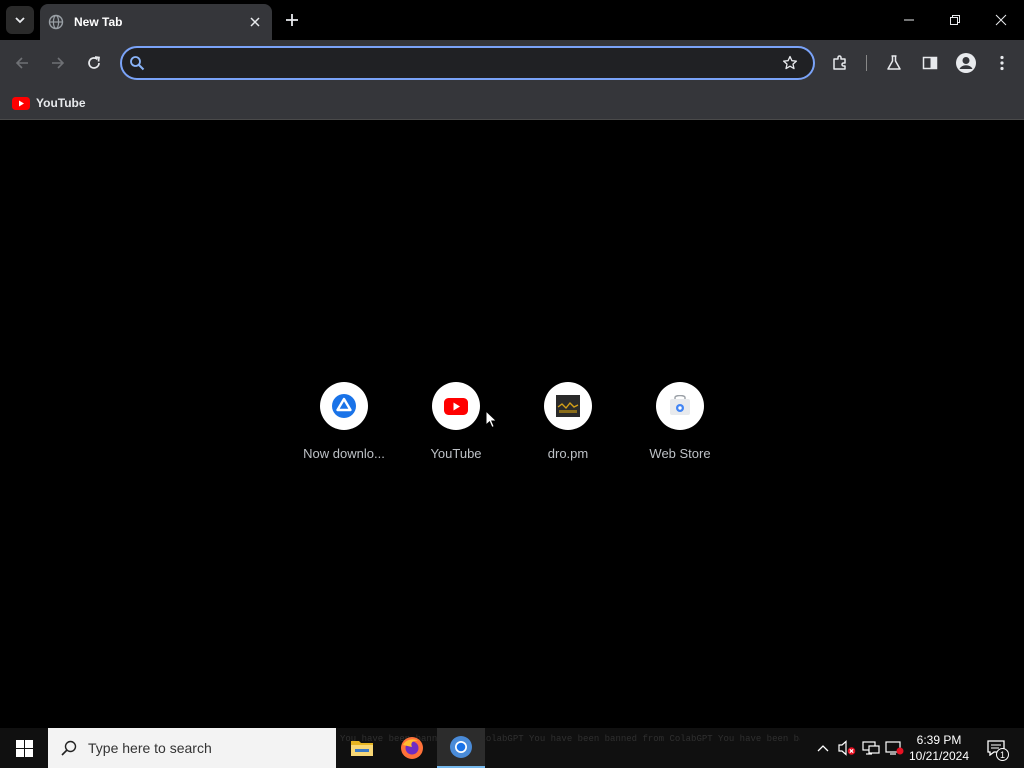 The width and height of the screenshot is (1024, 768). I want to click on plus-icon, so click(292, 20).